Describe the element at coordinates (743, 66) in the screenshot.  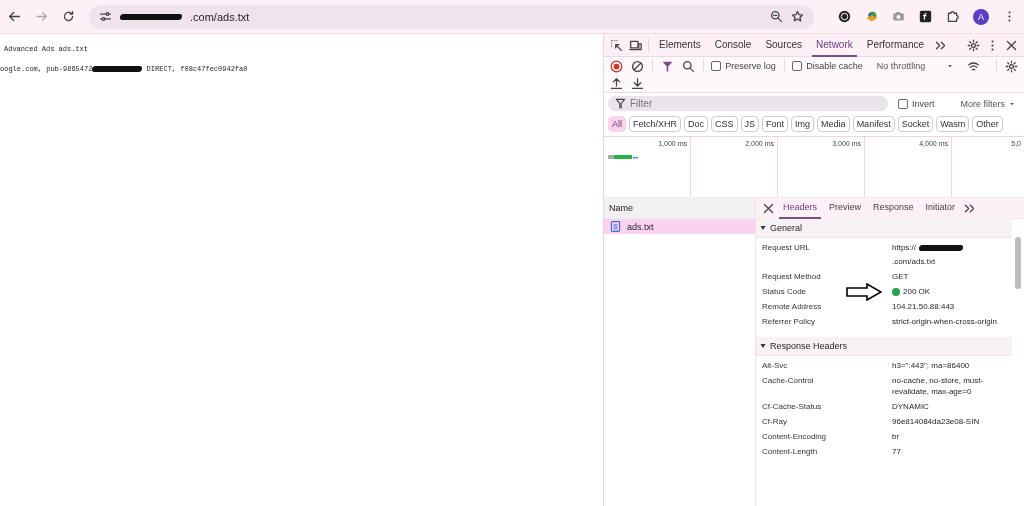
I see `checkbox: Preserve log` at that location.